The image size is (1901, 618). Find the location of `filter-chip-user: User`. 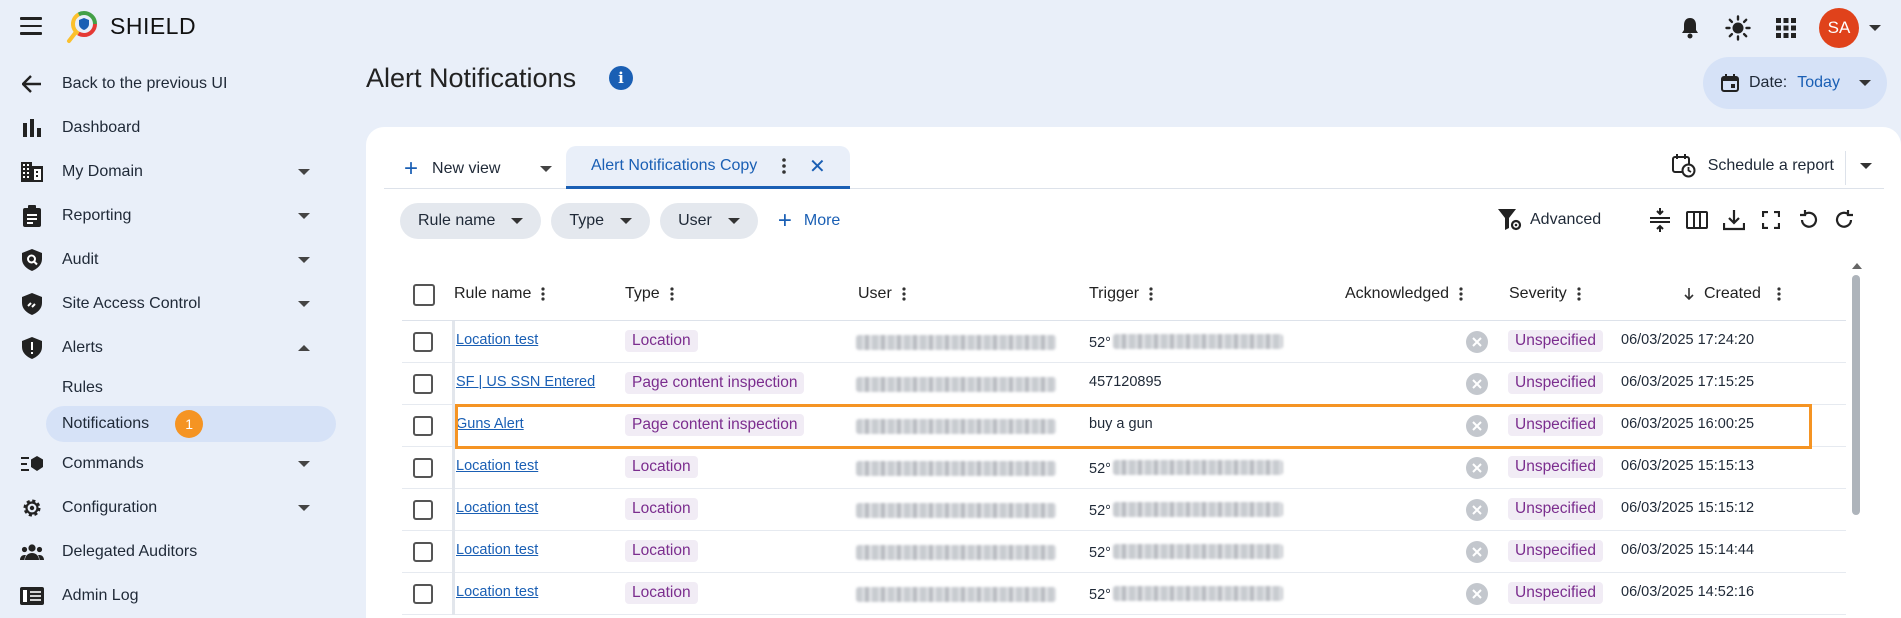

filter-chip-user: User is located at coordinates (709, 221).